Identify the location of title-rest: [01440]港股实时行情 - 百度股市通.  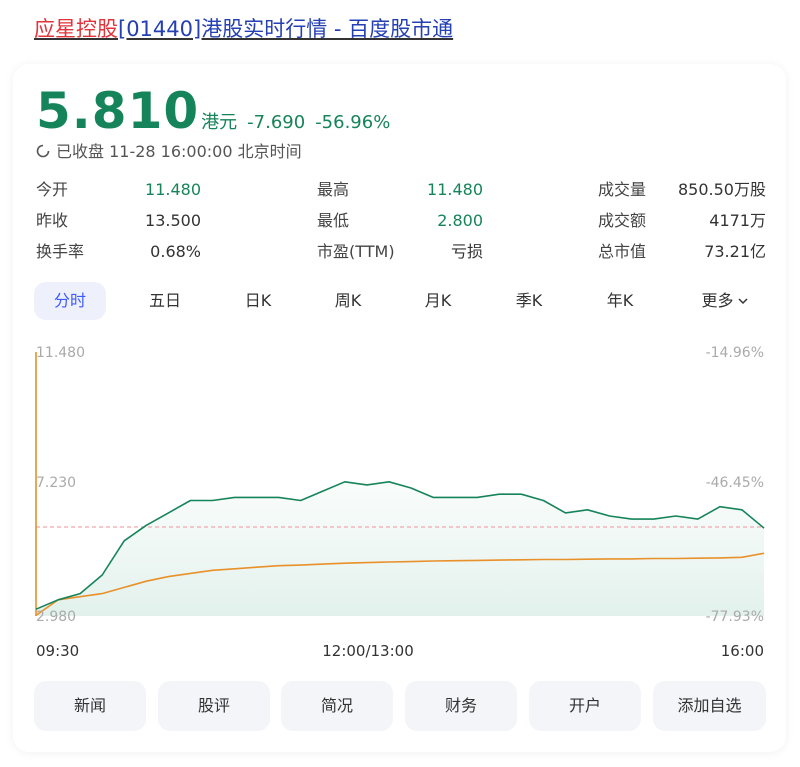
(285, 29).